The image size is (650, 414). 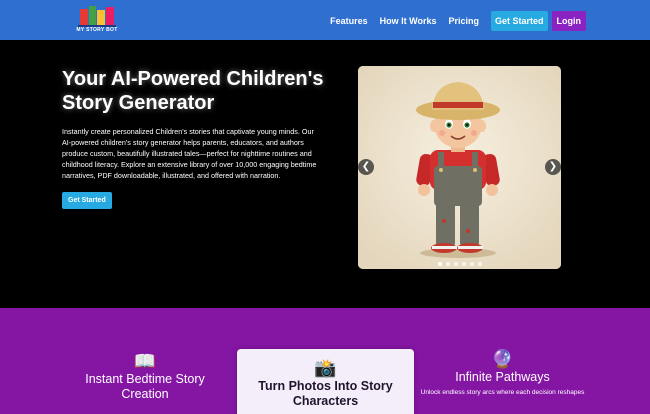 What do you see at coordinates (145, 386) in the screenshot?
I see `feature-title: Instant Bedtime Story Creation` at bounding box center [145, 386].